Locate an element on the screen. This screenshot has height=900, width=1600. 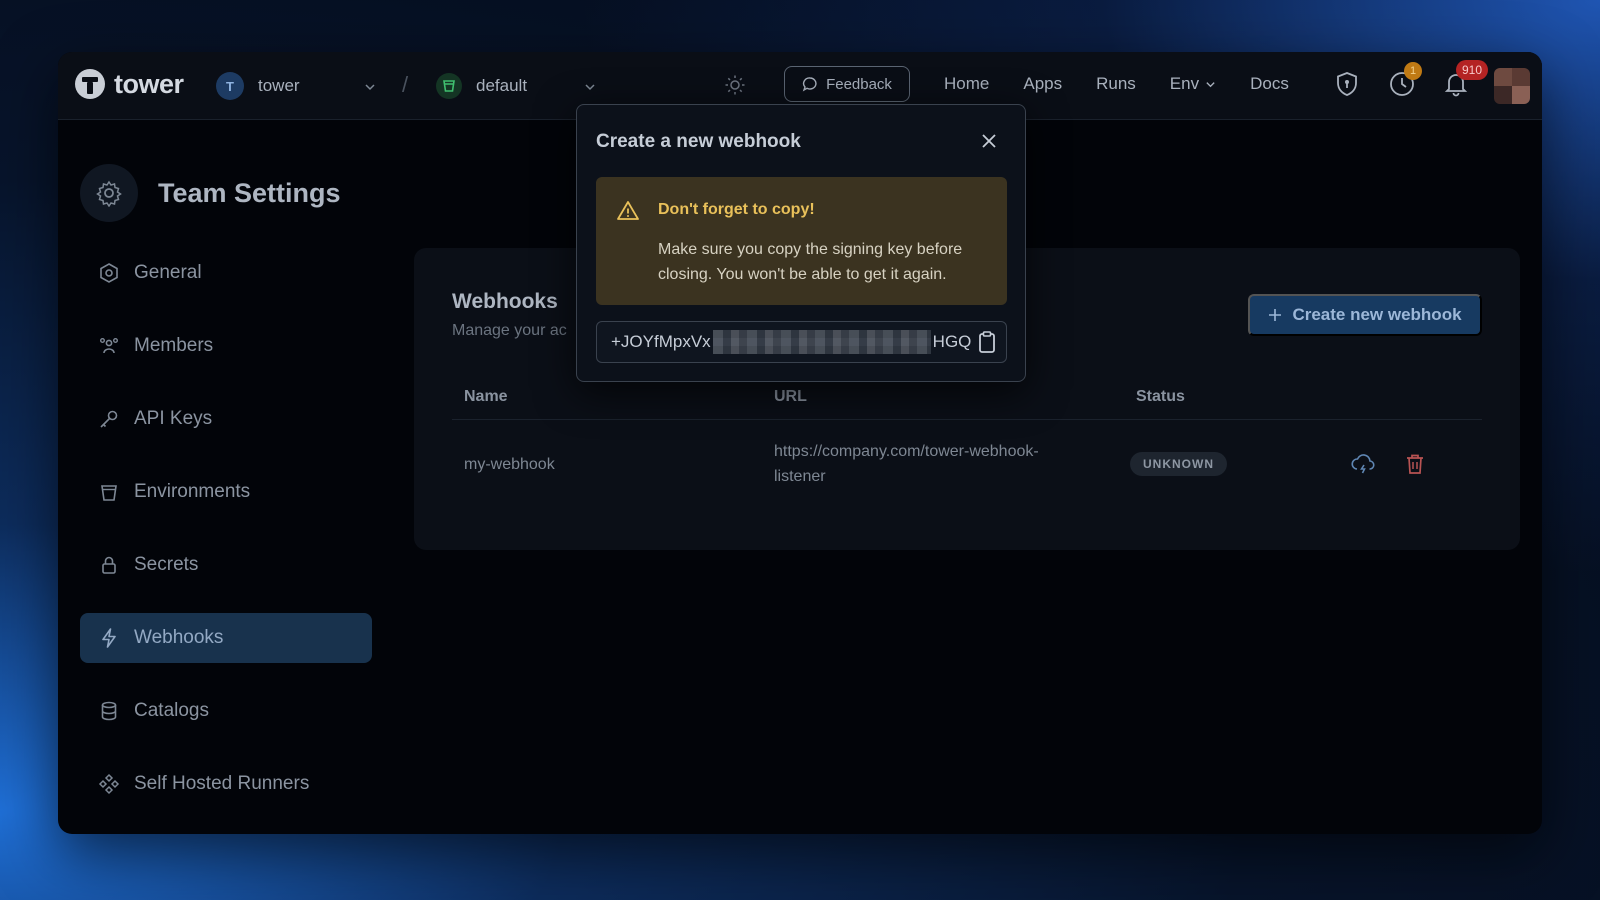
environment-name: default is located at coordinates (502, 85).